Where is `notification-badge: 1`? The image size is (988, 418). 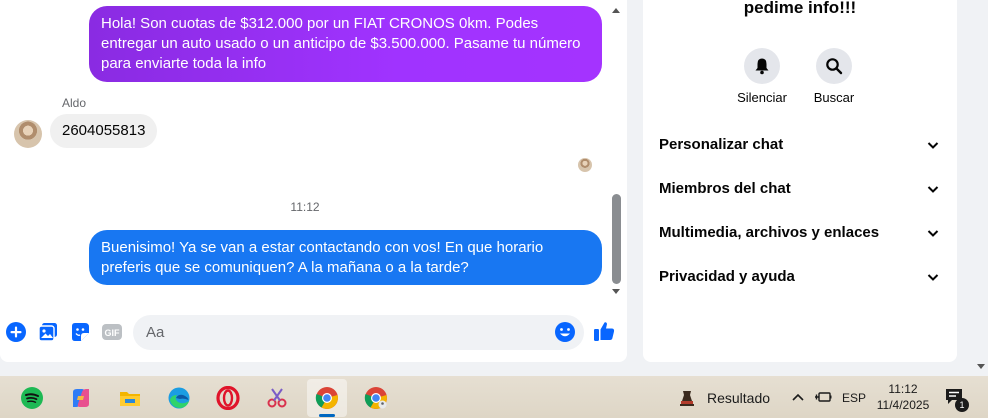
notification-badge: 1 is located at coordinates (962, 405).